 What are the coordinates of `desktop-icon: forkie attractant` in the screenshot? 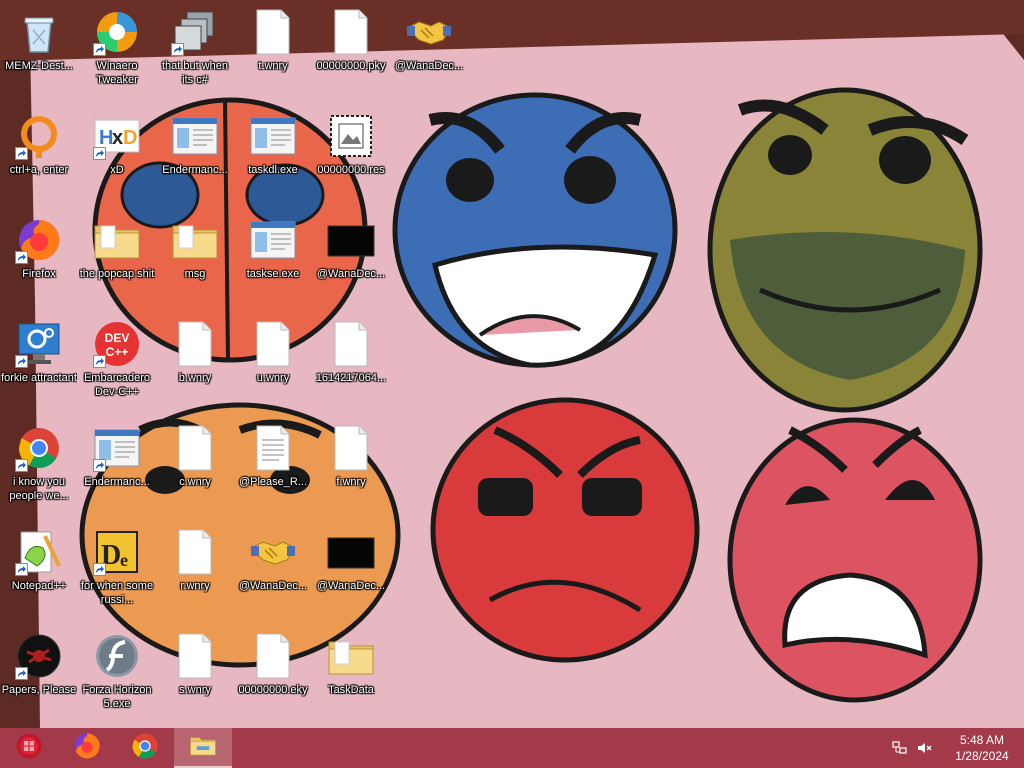 It's located at (39, 360).